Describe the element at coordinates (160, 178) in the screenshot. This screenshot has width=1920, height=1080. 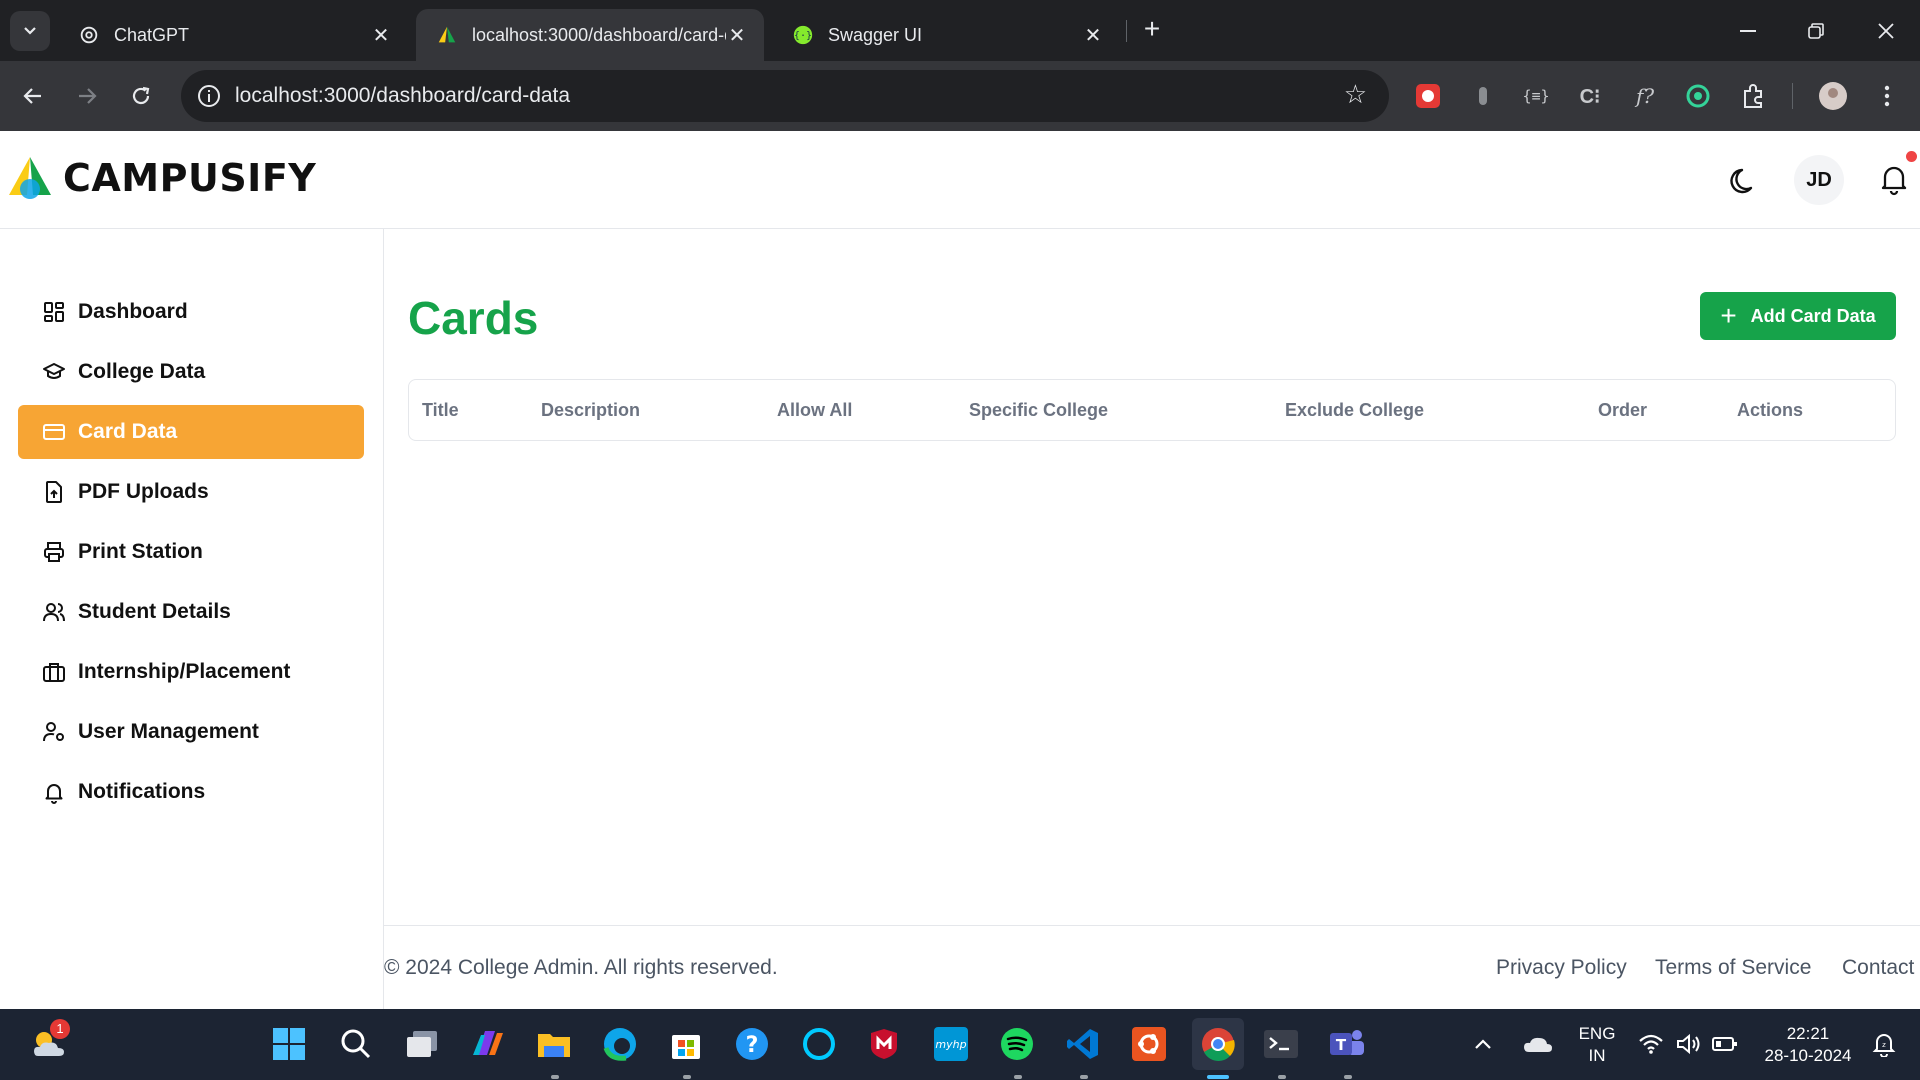
I see `brand-logo: CAMPUSIFY` at that location.